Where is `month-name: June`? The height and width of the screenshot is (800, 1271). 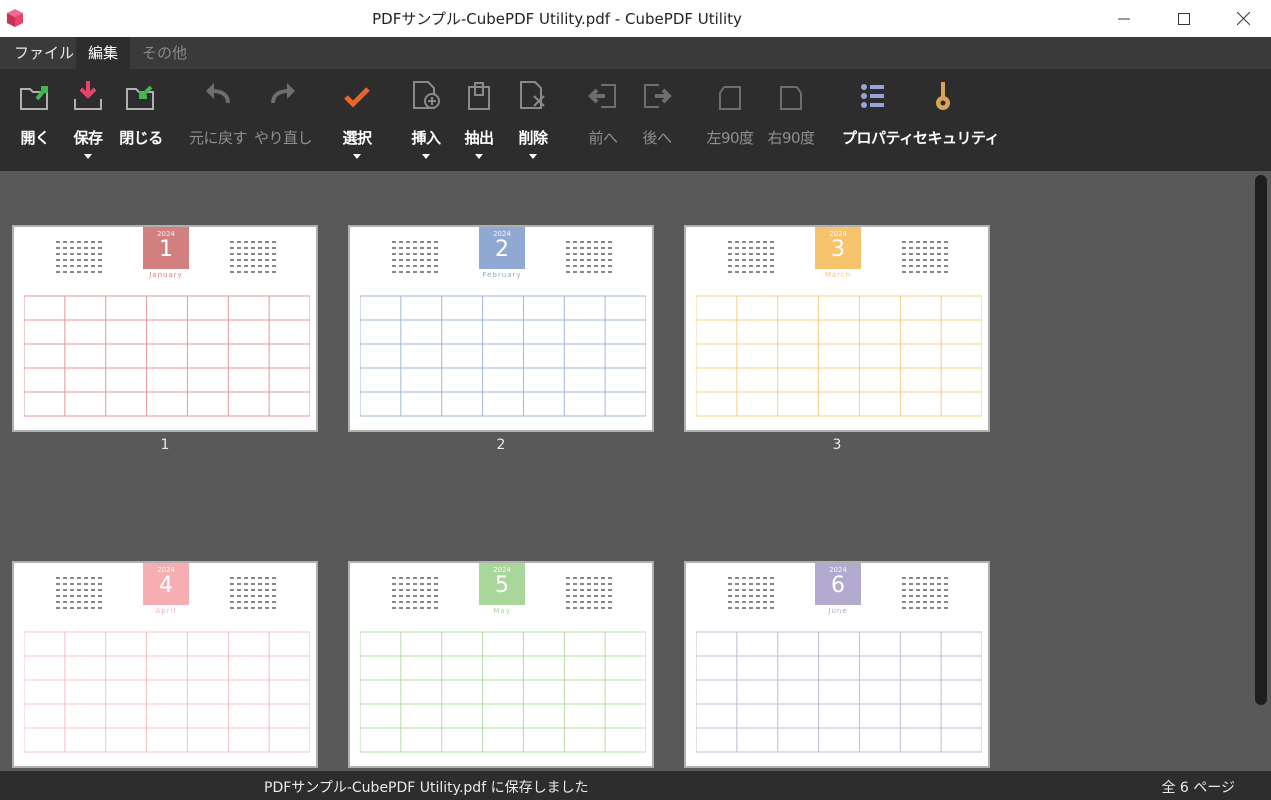 month-name: June is located at coordinates (838, 611).